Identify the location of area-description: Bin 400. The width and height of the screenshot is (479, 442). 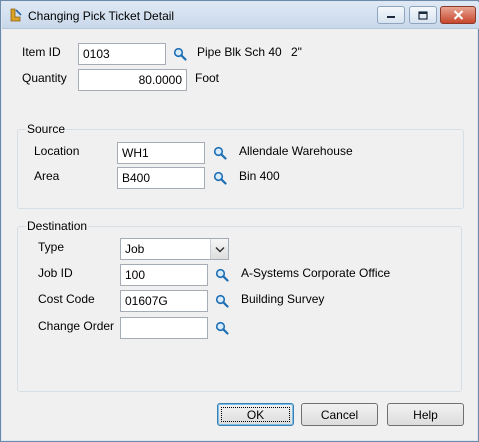
(259, 176).